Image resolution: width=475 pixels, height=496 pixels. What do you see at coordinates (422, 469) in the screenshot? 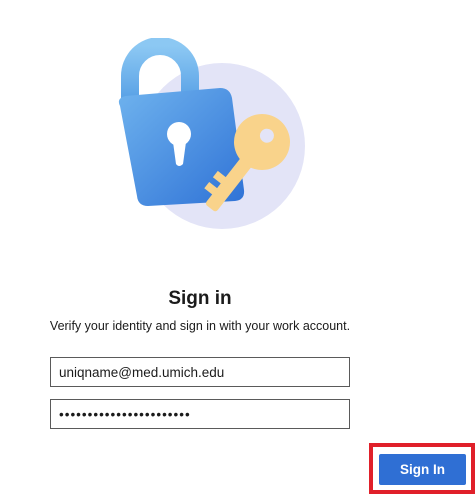
I see `sign-in-button: Sign In` at bounding box center [422, 469].